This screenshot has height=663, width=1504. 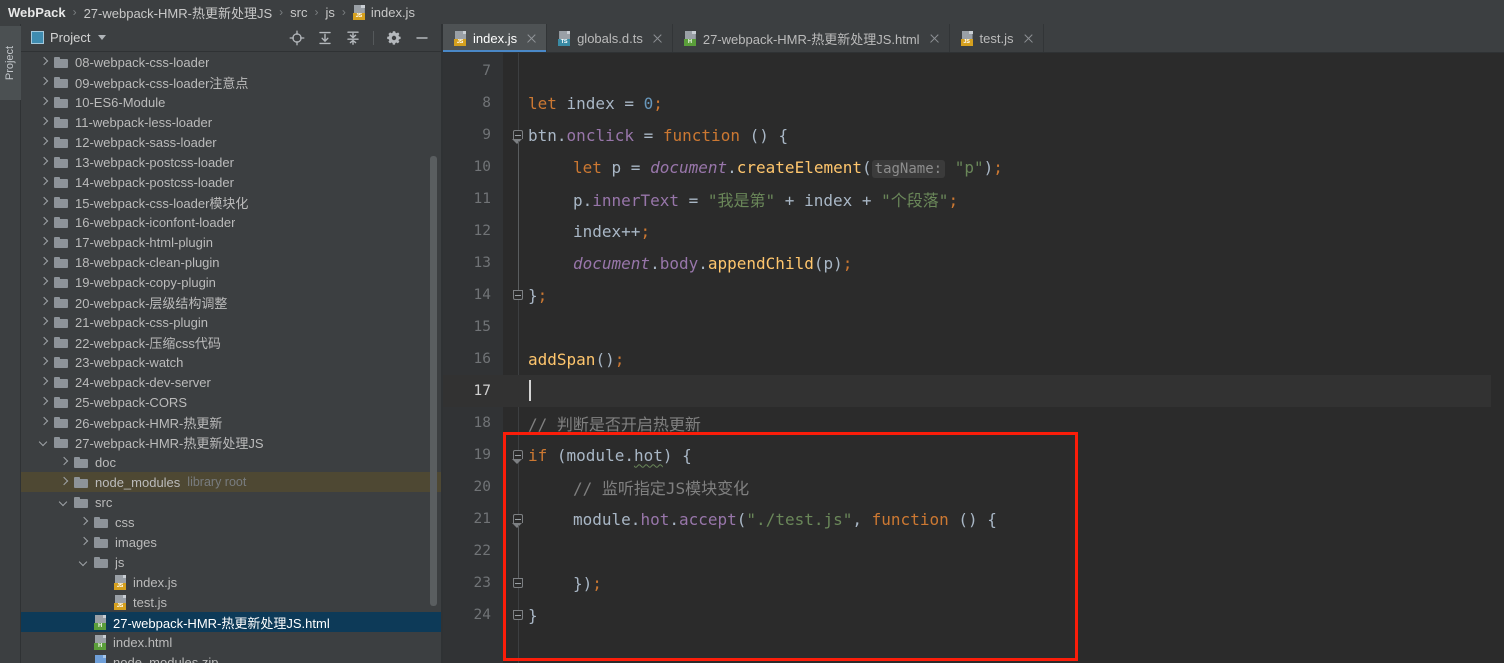 I want to click on tree-file-row: node_modules.zip, so click(x=231, y=657).